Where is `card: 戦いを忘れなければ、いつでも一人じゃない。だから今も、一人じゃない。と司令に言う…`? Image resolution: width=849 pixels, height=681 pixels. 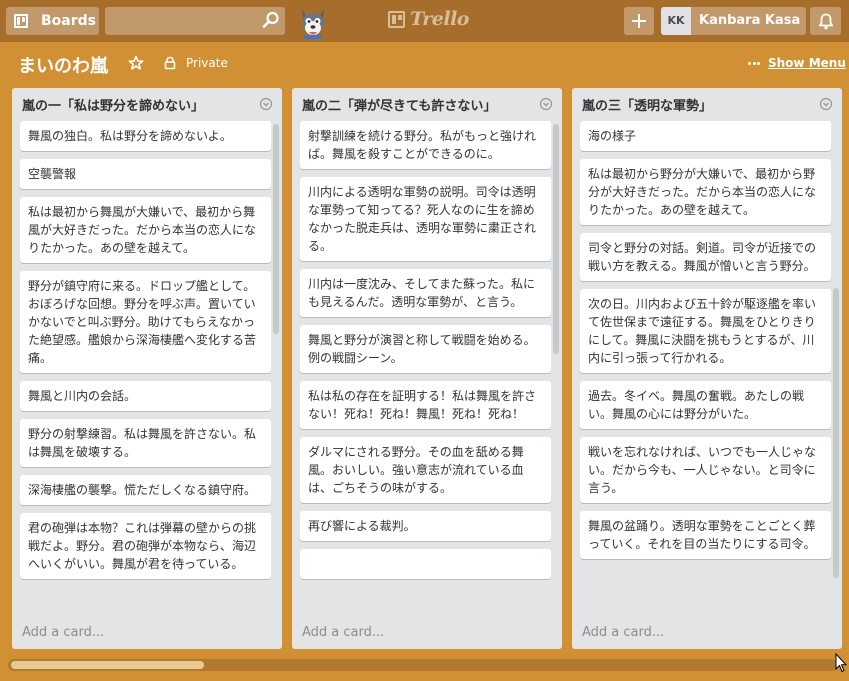
card: 戦いを忘れなければ、いつでも一人じゃない。だから今も、一人じゃない。と司令に言う… is located at coordinates (705, 470).